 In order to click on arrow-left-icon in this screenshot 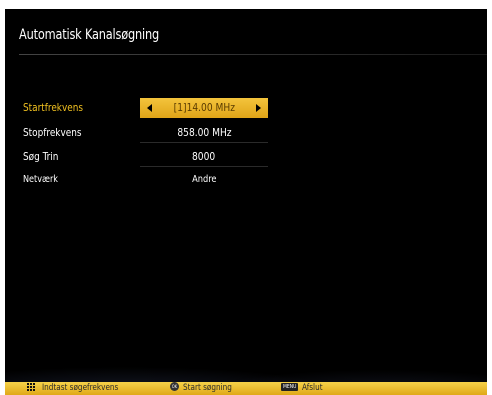, I will do `click(149, 108)`.